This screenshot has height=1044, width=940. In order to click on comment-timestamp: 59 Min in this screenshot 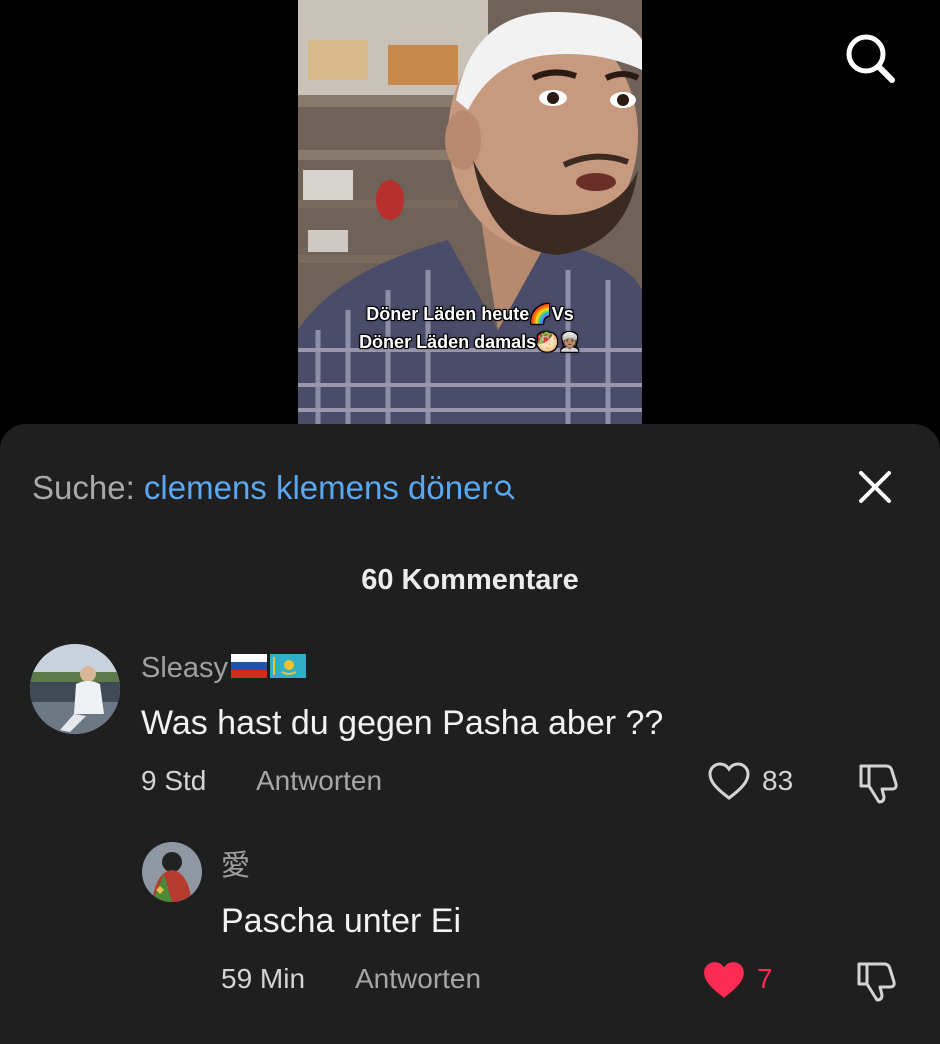, I will do `click(263, 978)`.